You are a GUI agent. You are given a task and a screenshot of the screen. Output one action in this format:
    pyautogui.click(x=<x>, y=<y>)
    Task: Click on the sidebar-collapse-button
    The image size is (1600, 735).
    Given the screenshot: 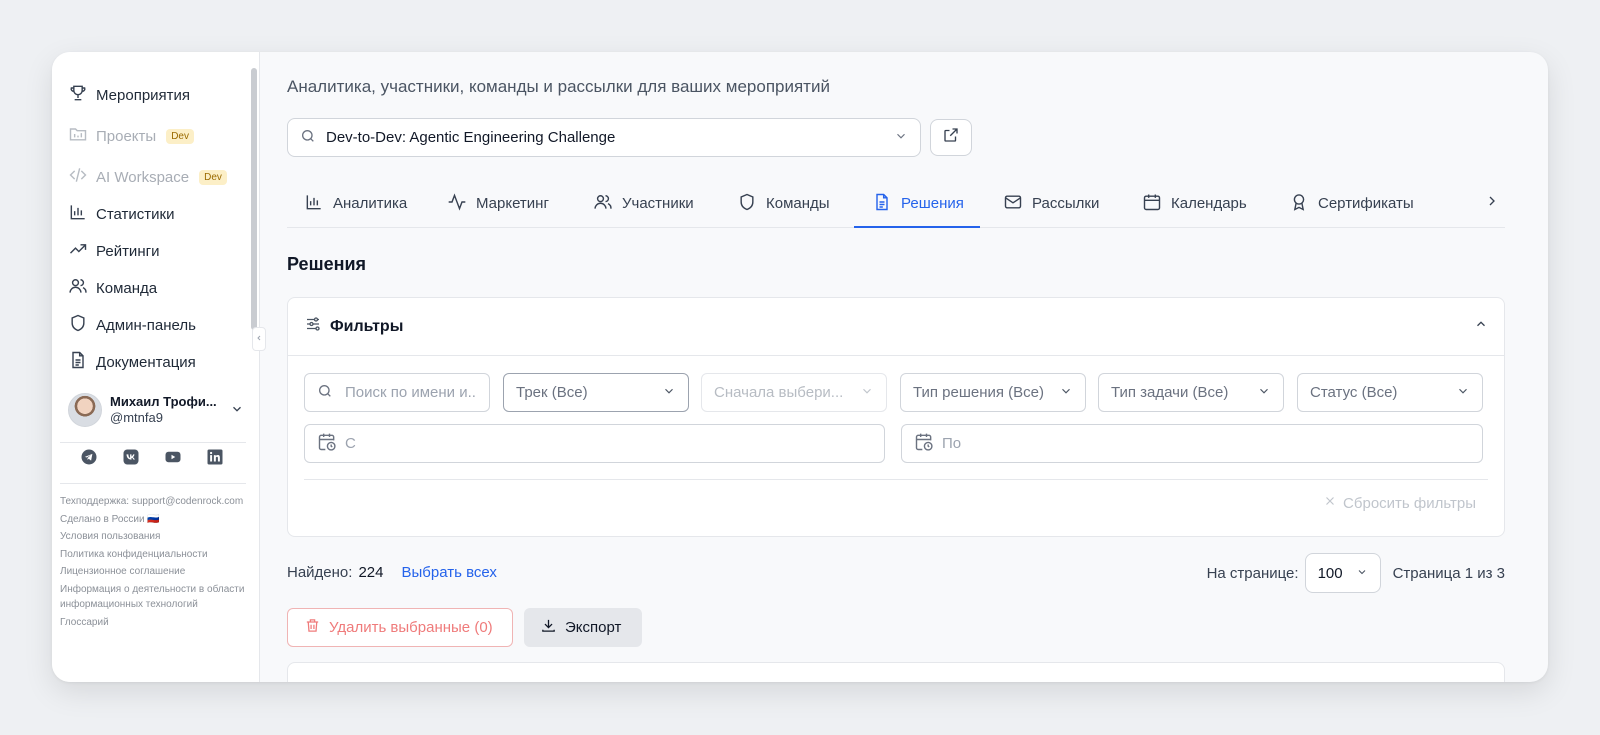 What is the action you would take?
    pyautogui.click(x=259, y=339)
    